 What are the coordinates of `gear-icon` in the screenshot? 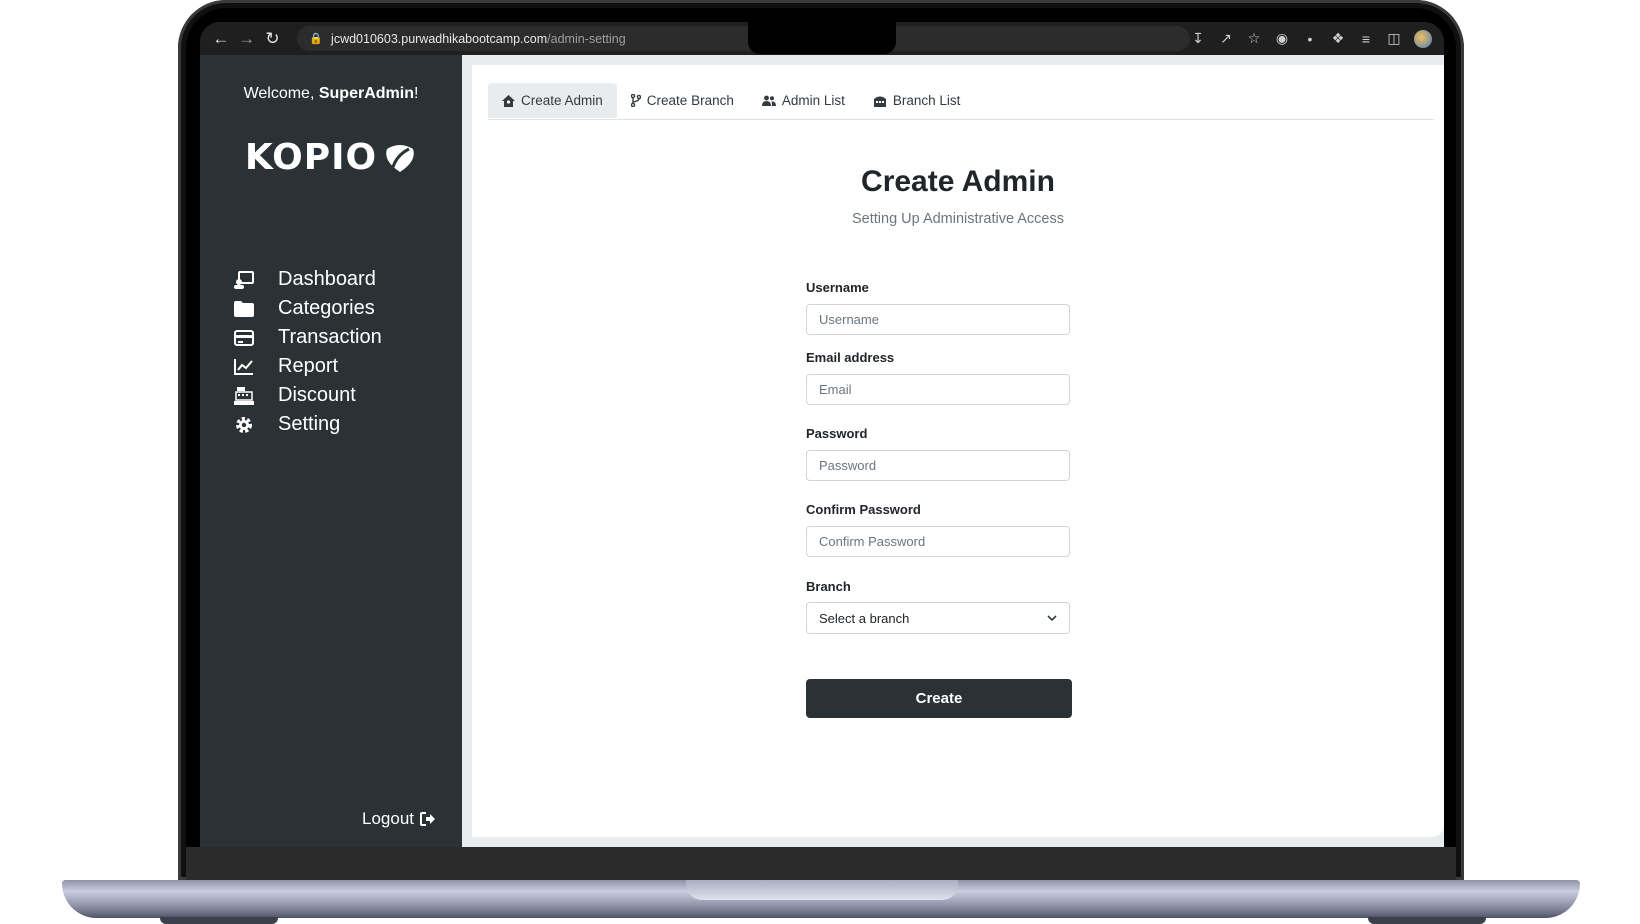 It's located at (244, 425).